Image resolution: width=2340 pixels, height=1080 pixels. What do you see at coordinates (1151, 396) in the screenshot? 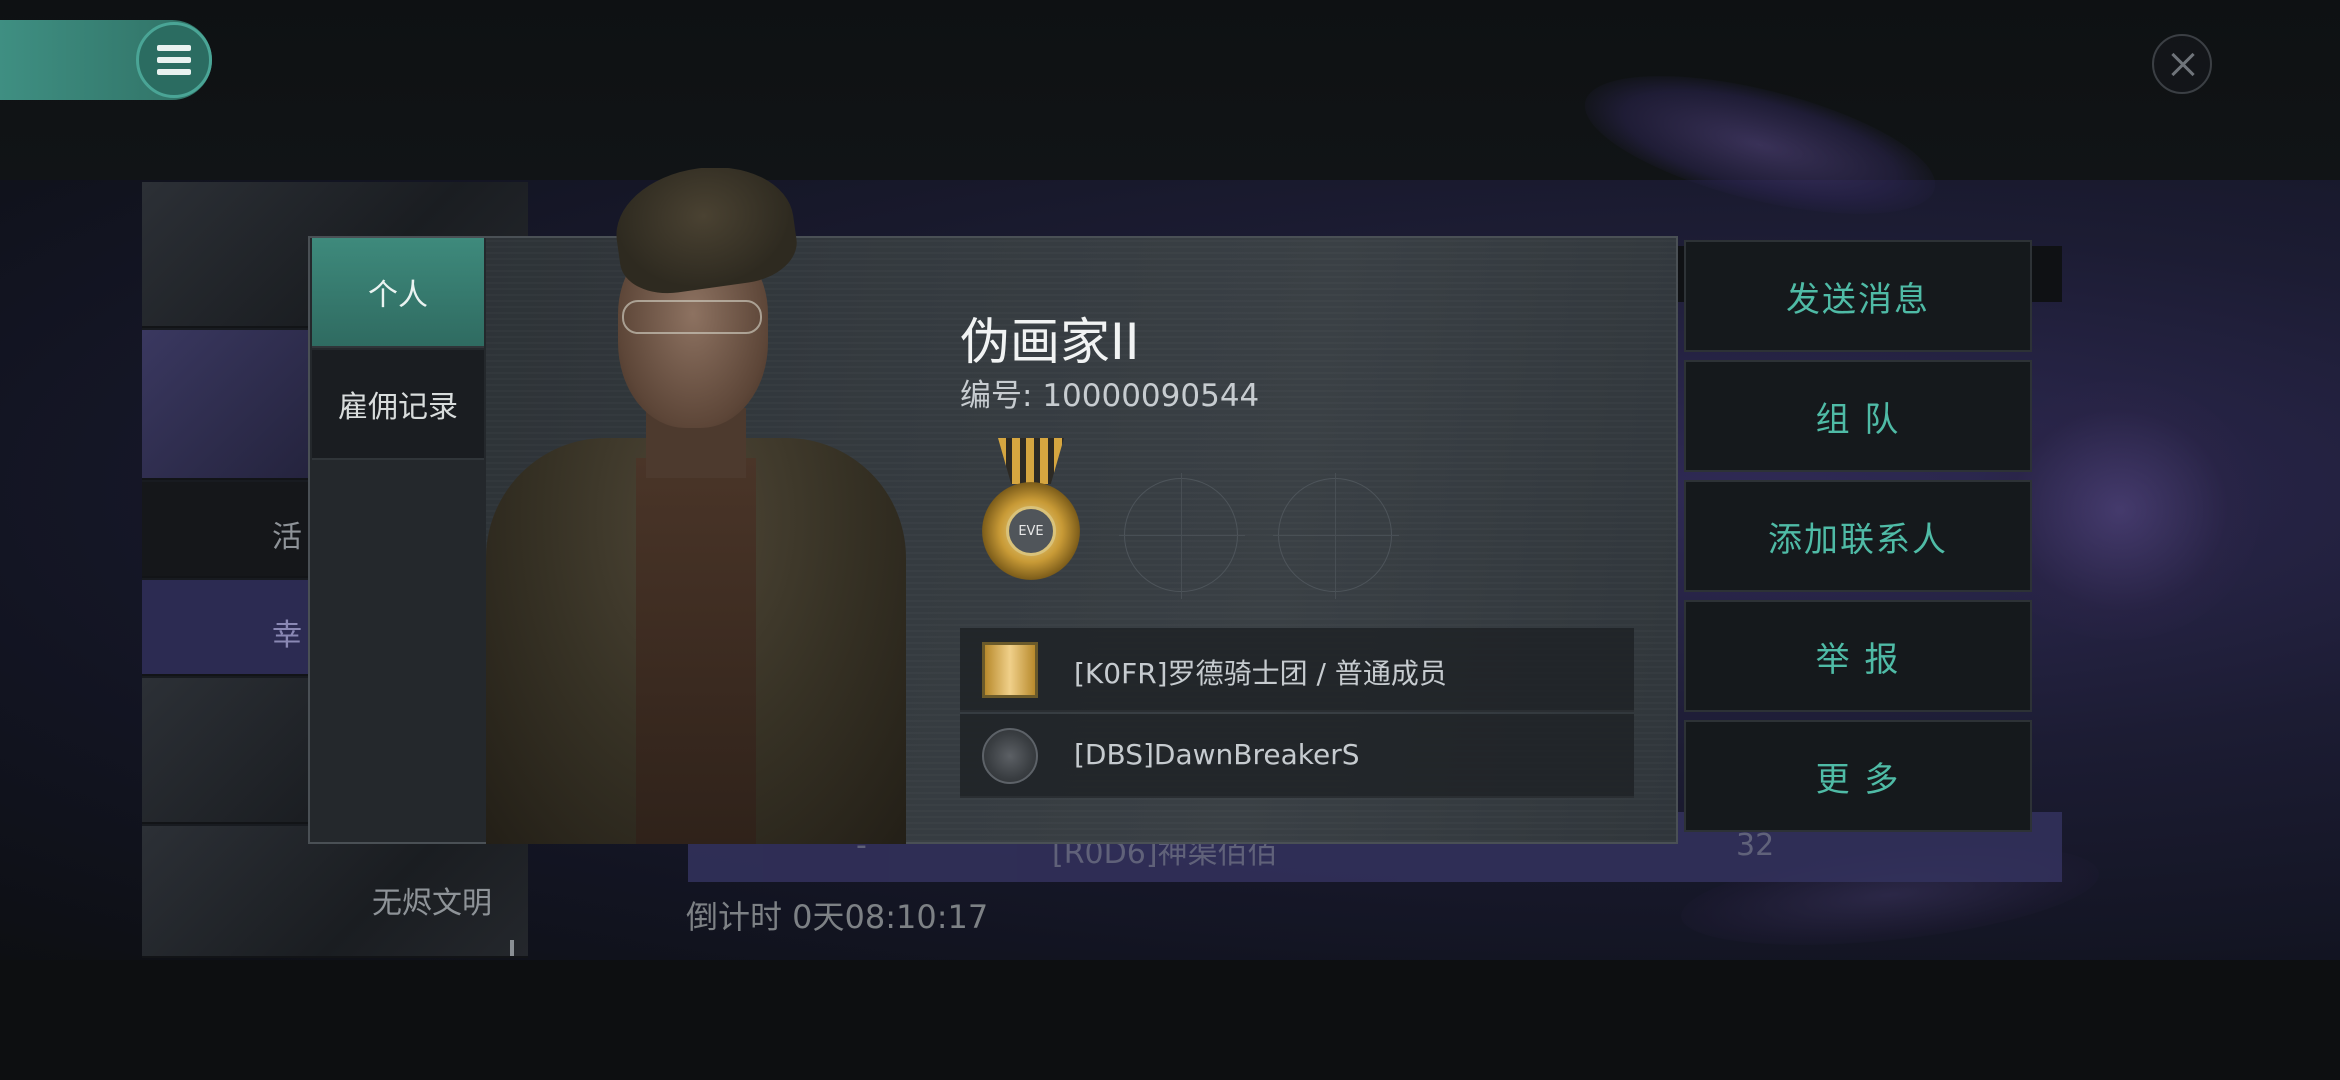
I see `id-value: 10000090544` at bounding box center [1151, 396].